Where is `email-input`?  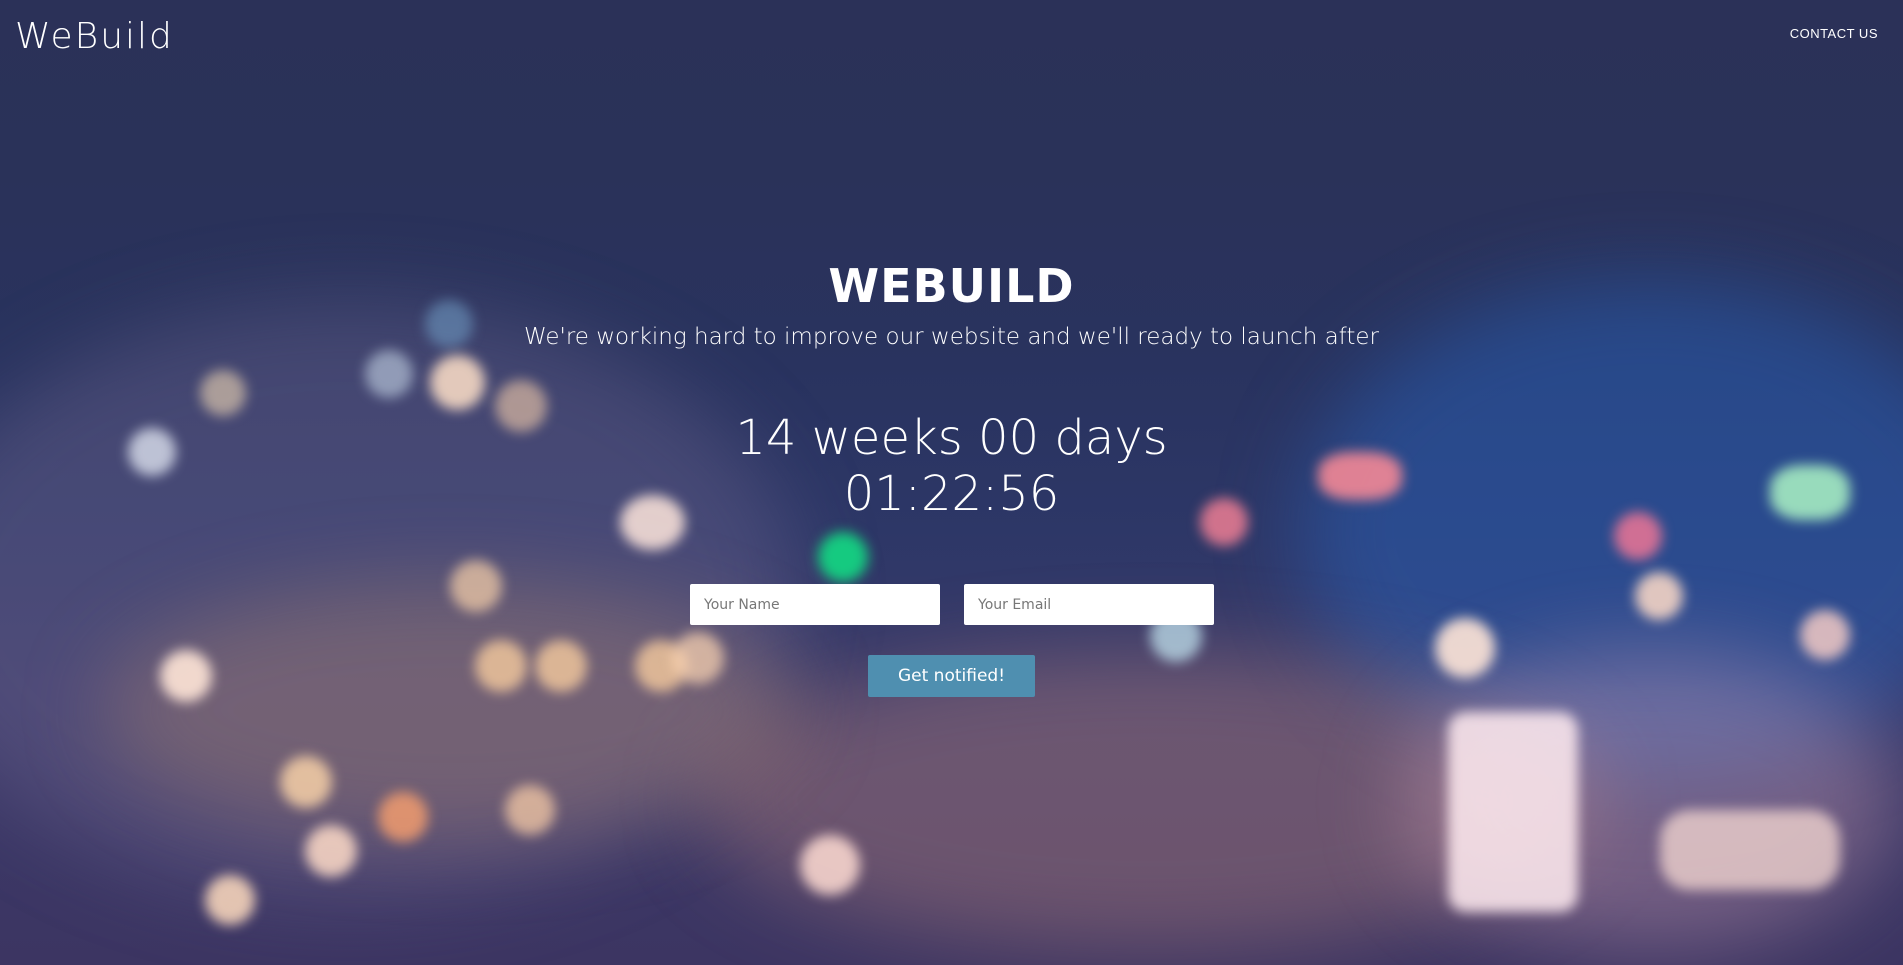
email-input is located at coordinates (1089, 604).